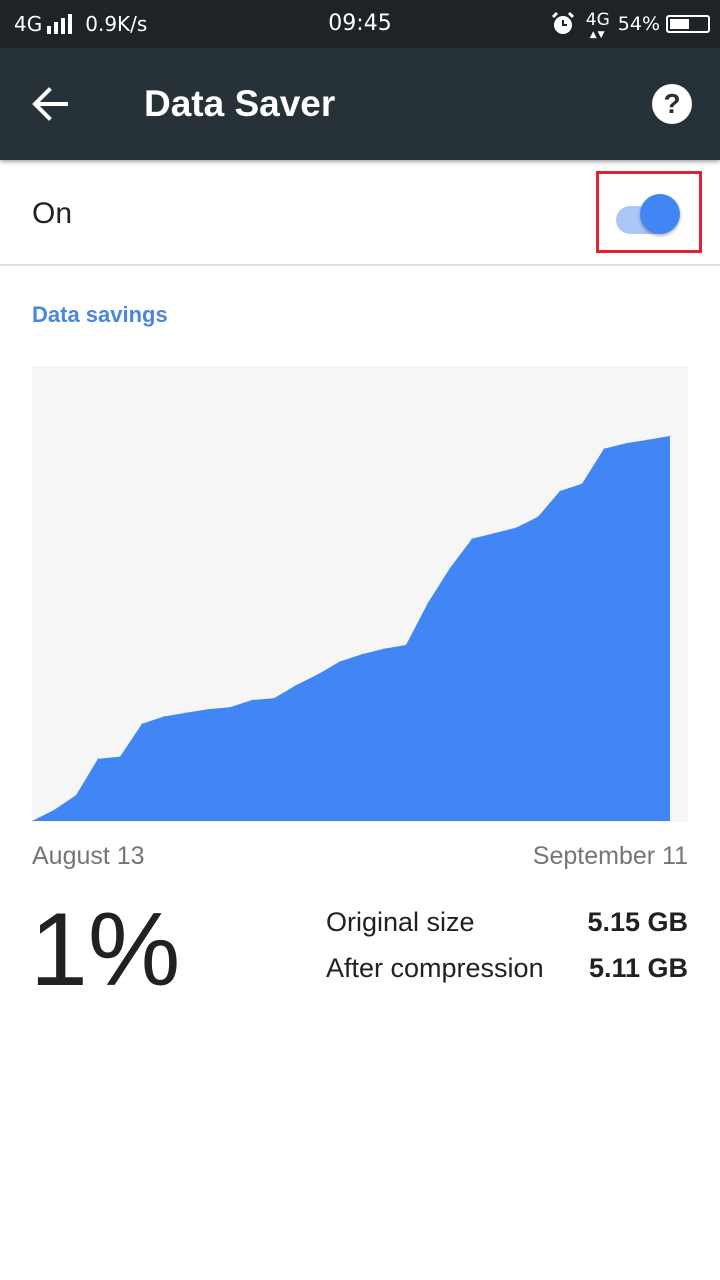 Image resolution: width=720 pixels, height=1280 pixels. Describe the element at coordinates (638, 24) in the screenshot. I see `battery-percent: 54%` at that location.